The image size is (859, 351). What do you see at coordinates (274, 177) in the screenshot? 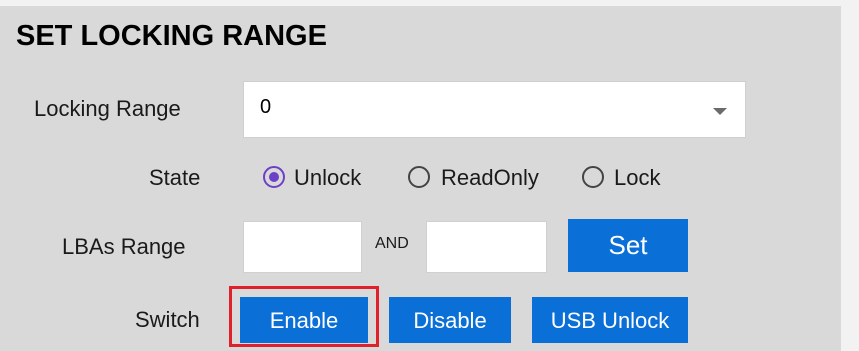
I see `radio-unlock` at bounding box center [274, 177].